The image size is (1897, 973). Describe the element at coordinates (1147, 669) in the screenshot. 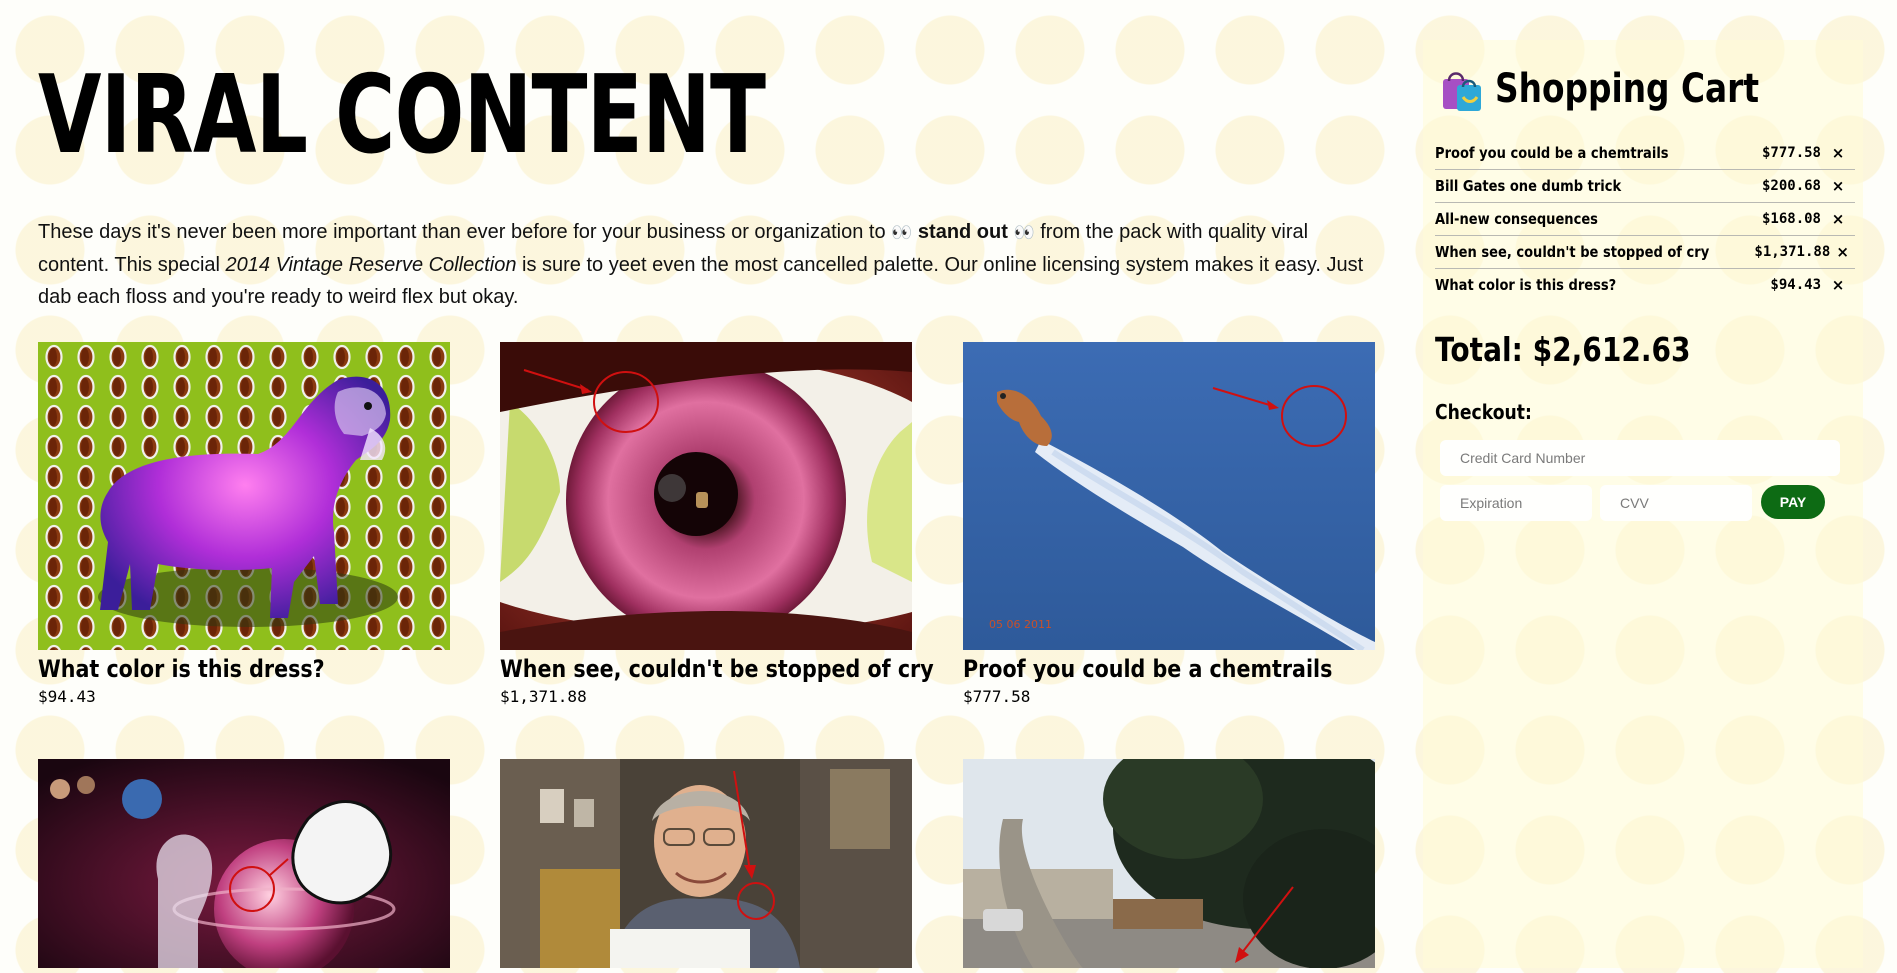

I see `product-title: Proof you could be a chemtrails` at that location.